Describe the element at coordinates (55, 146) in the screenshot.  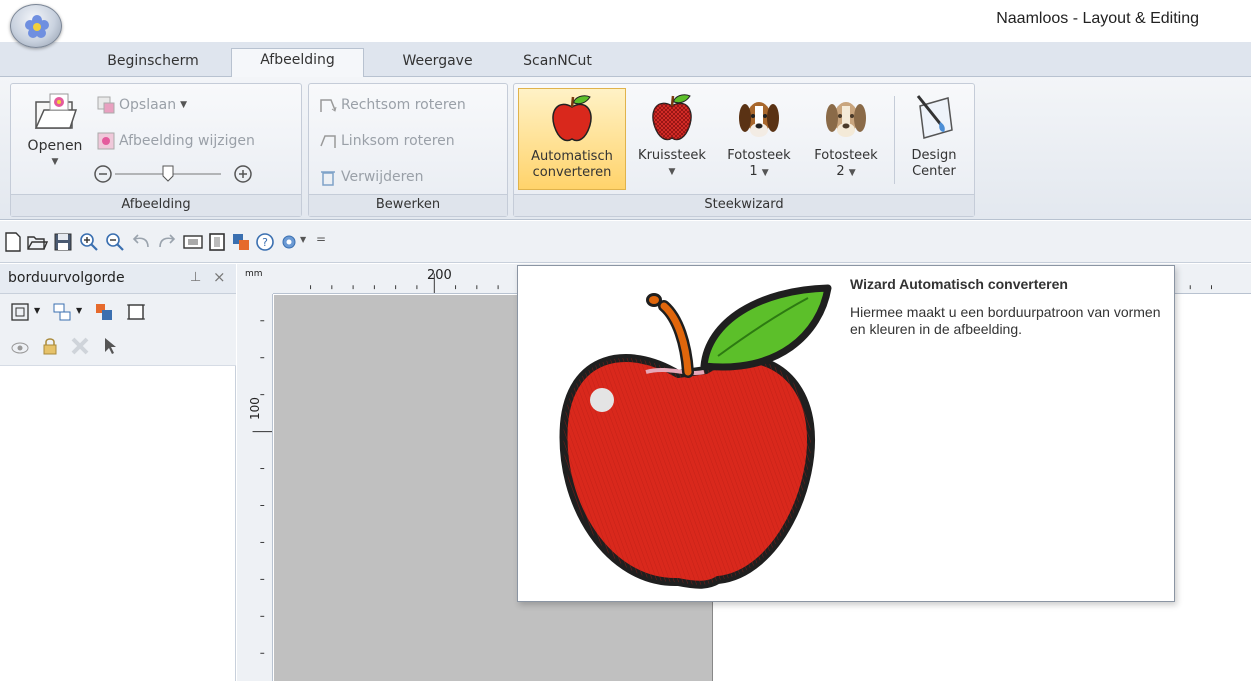
I see `open-label: Openen` at that location.